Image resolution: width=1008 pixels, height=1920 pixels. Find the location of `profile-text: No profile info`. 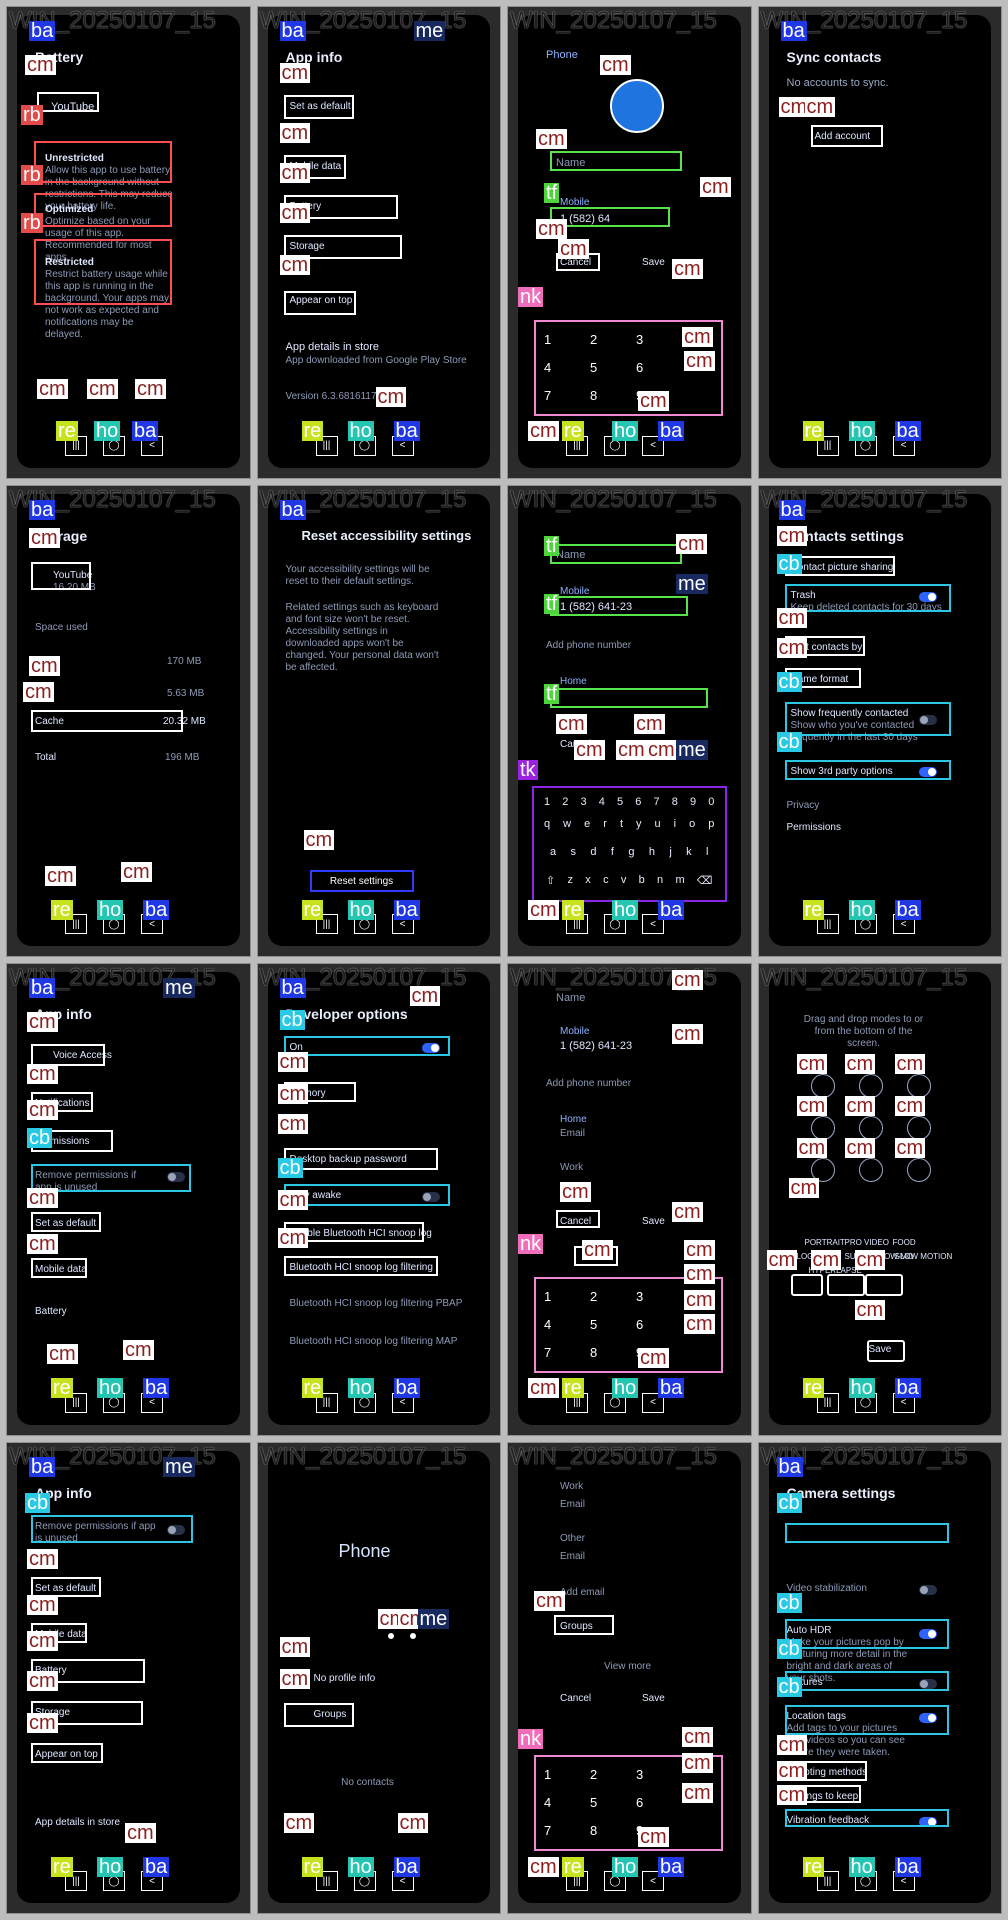

profile-text: No profile info is located at coordinates (344, 1678).